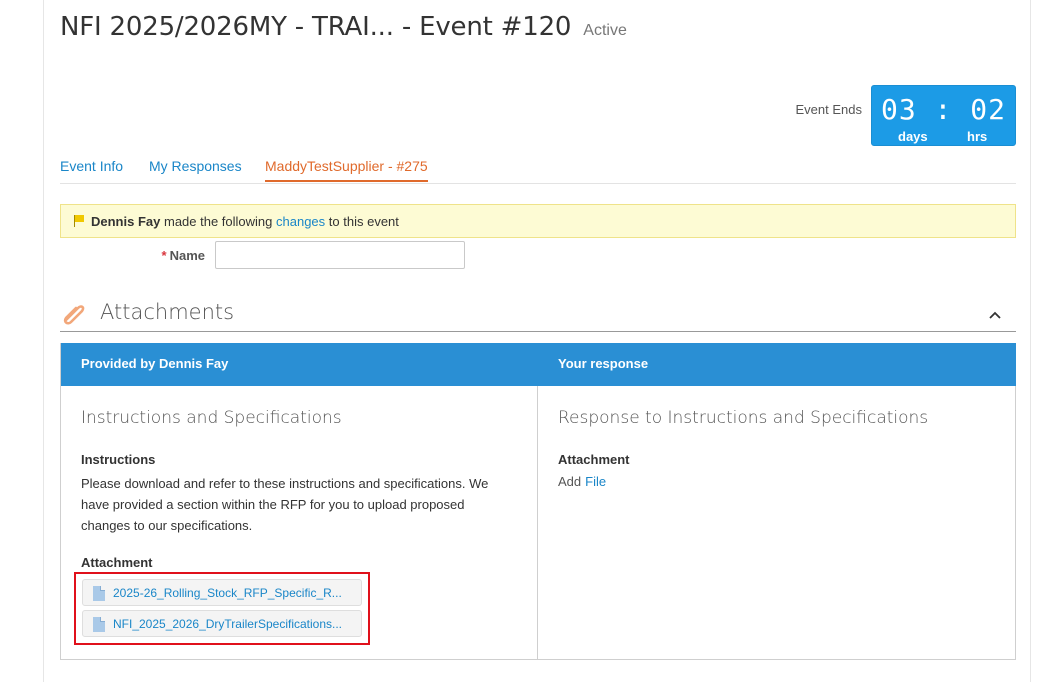 Image resolution: width=1058 pixels, height=682 pixels. Describe the element at coordinates (117, 562) in the screenshot. I see `attachment-label: Attachment` at that location.